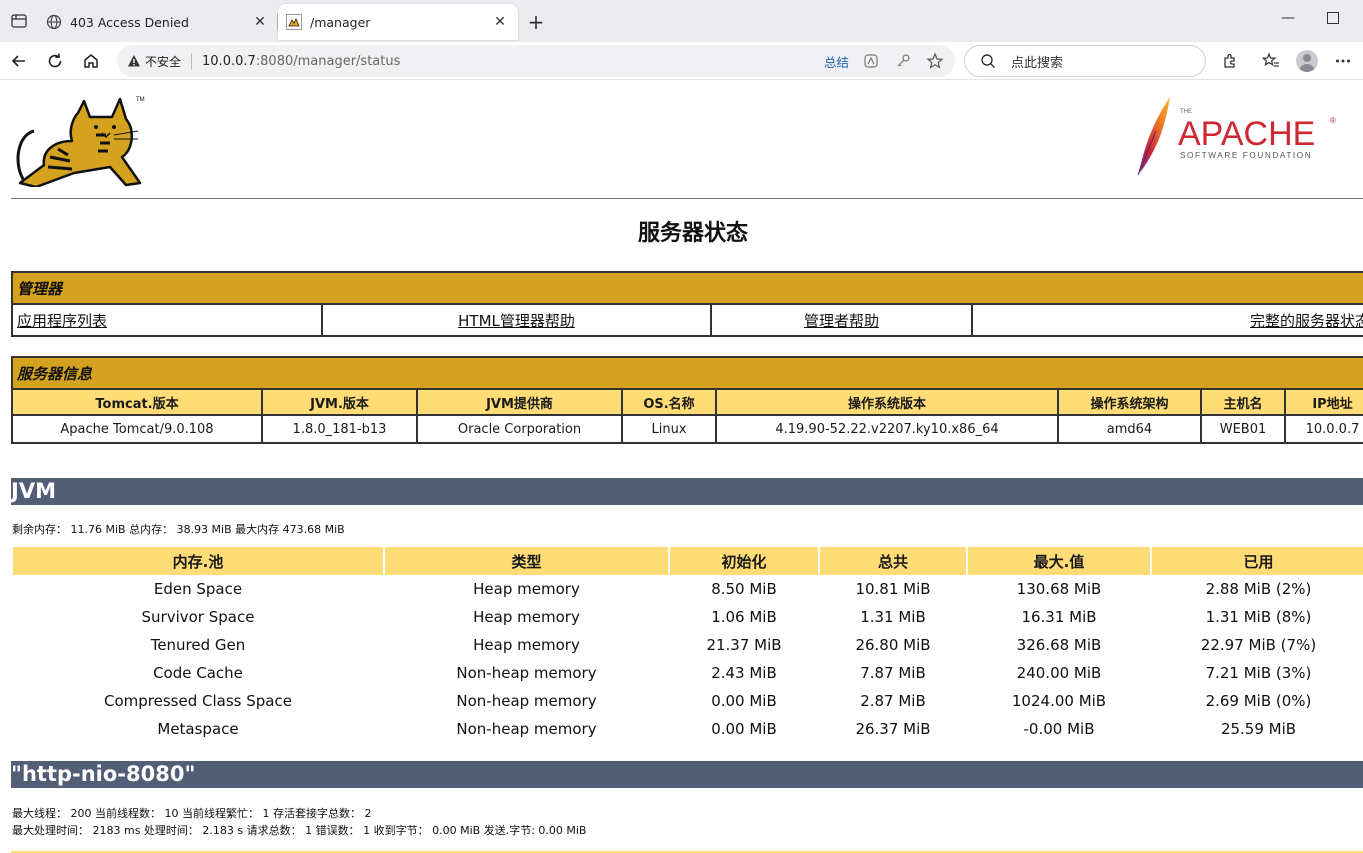 The height and width of the screenshot is (853, 1363). I want to click on memory-header-row: 内存.池 类型 初始化 总共 最大.值 已用, so click(688, 561).